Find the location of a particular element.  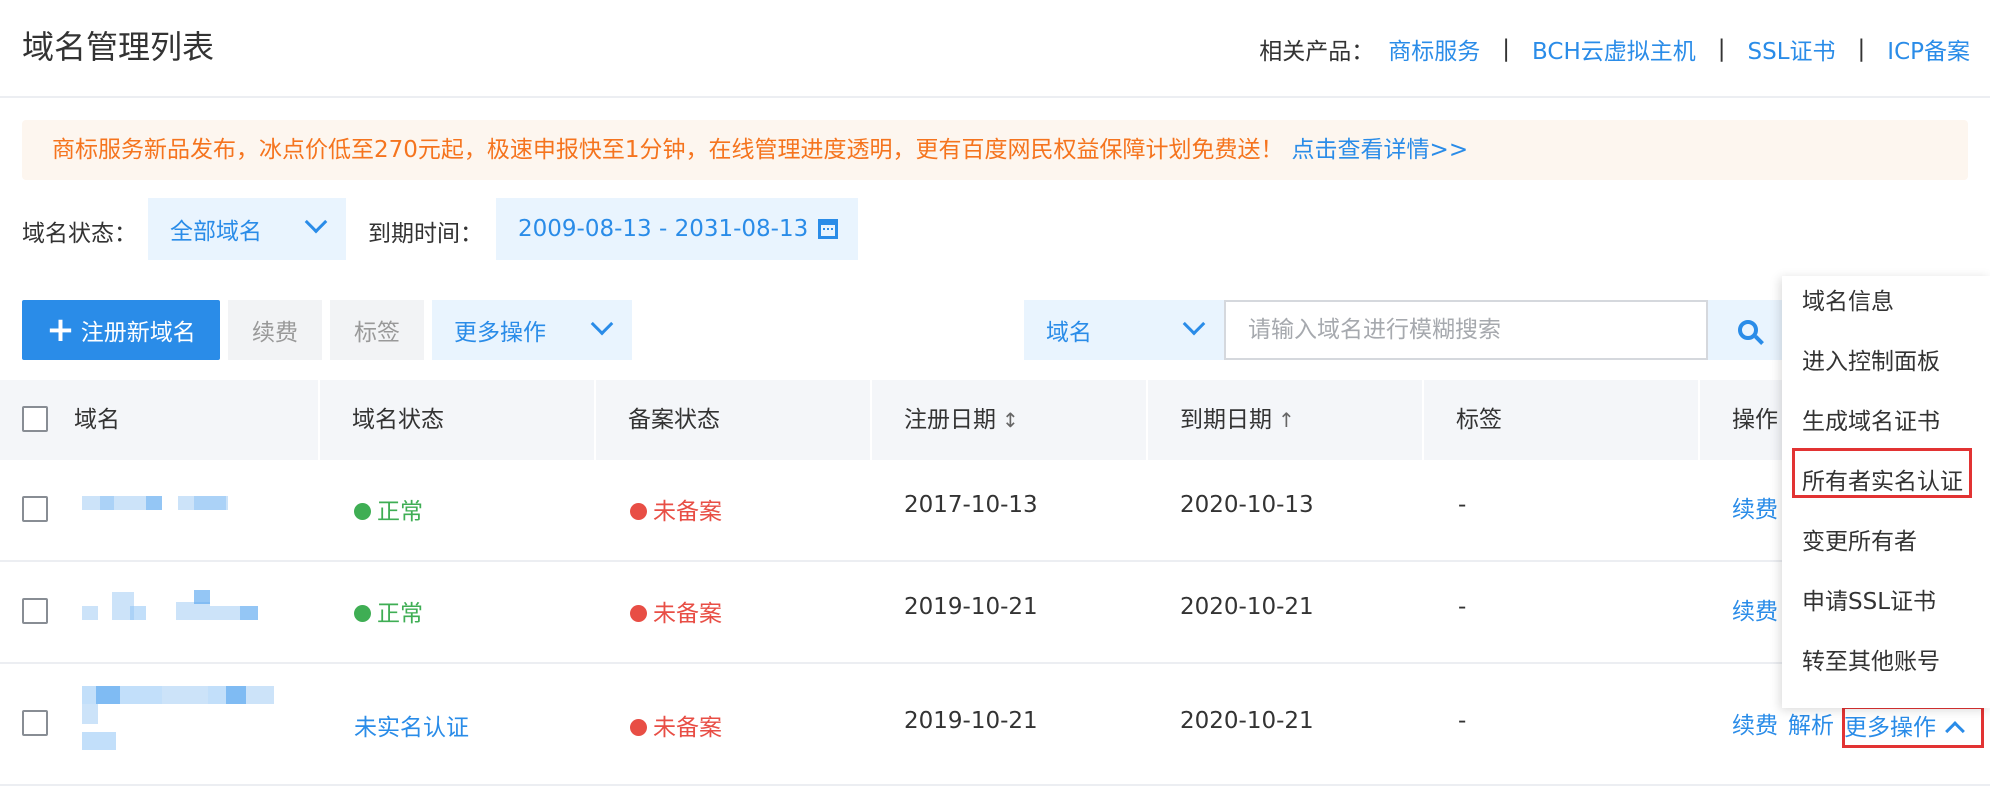

table-row: 正常 未备案 2019-10-21 2020-10-21 - 续费 is located at coordinates (995, 613).